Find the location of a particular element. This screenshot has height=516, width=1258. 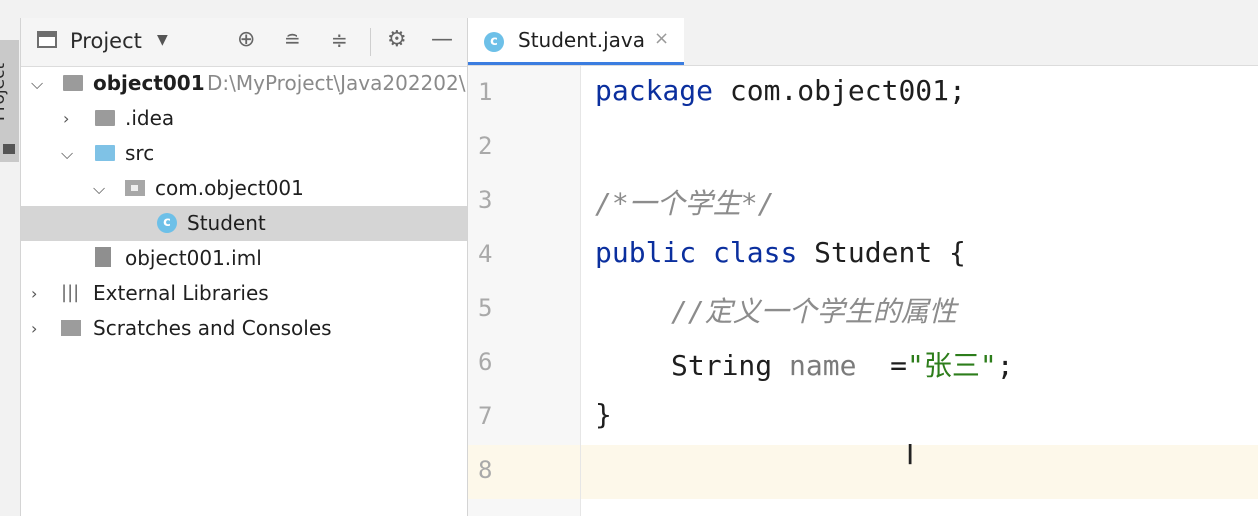

tree-item-package: ⌵ com.object001 is located at coordinates (244, 188).